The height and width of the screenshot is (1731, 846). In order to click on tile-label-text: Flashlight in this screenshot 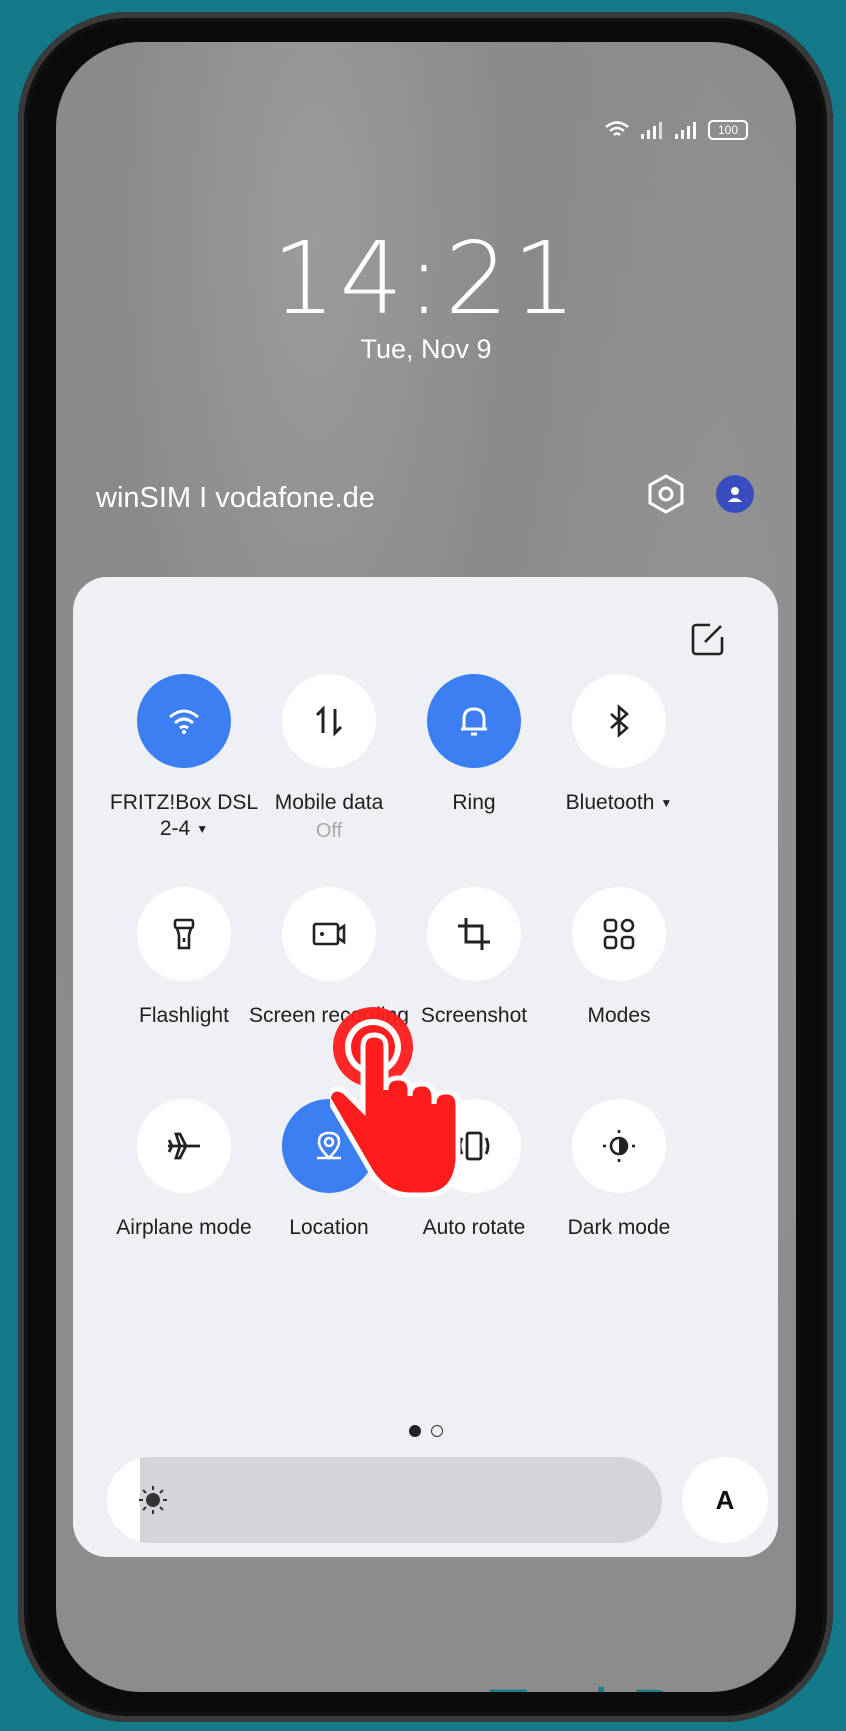, I will do `click(184, 1015)`.